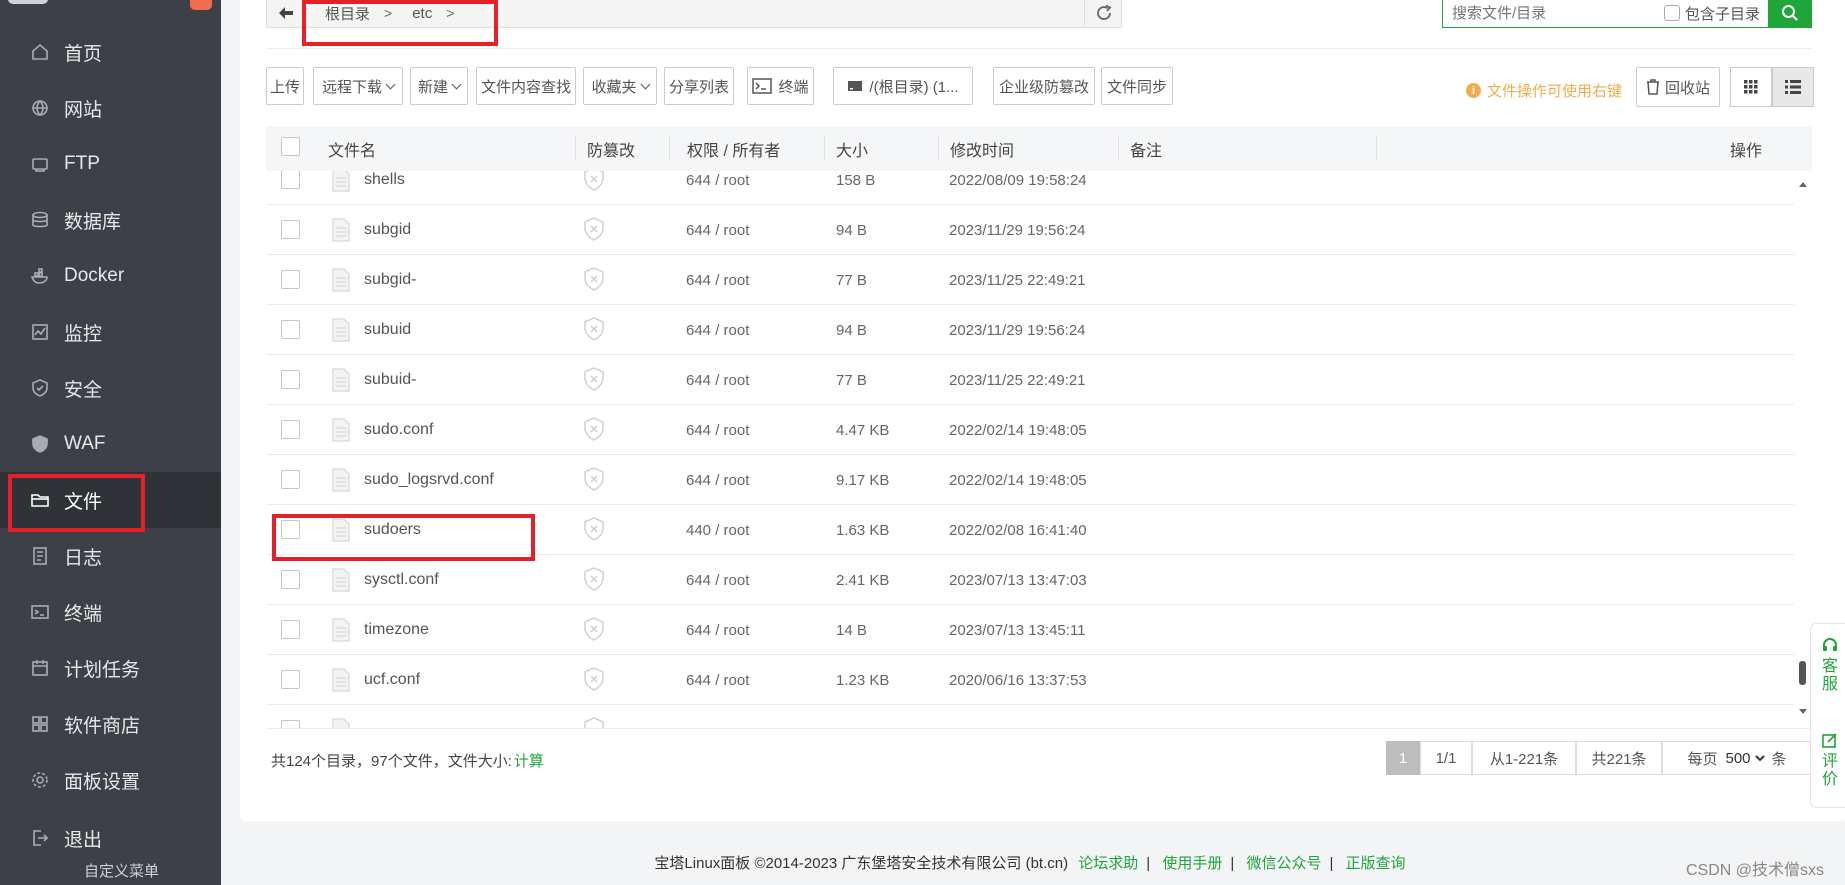 This screenshot has width=1845, height=885. I want to click on file-name: timezone, so click(396, 630).